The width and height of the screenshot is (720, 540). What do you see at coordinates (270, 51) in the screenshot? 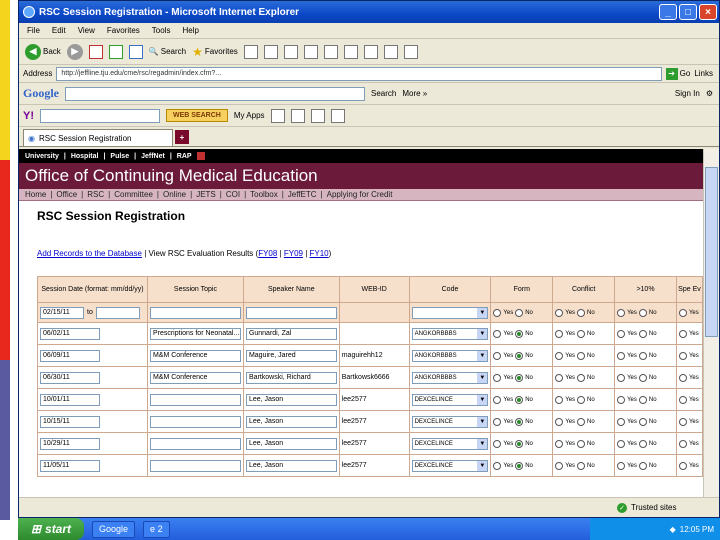
I see `mail-icon` at bounding box center [270, 51].